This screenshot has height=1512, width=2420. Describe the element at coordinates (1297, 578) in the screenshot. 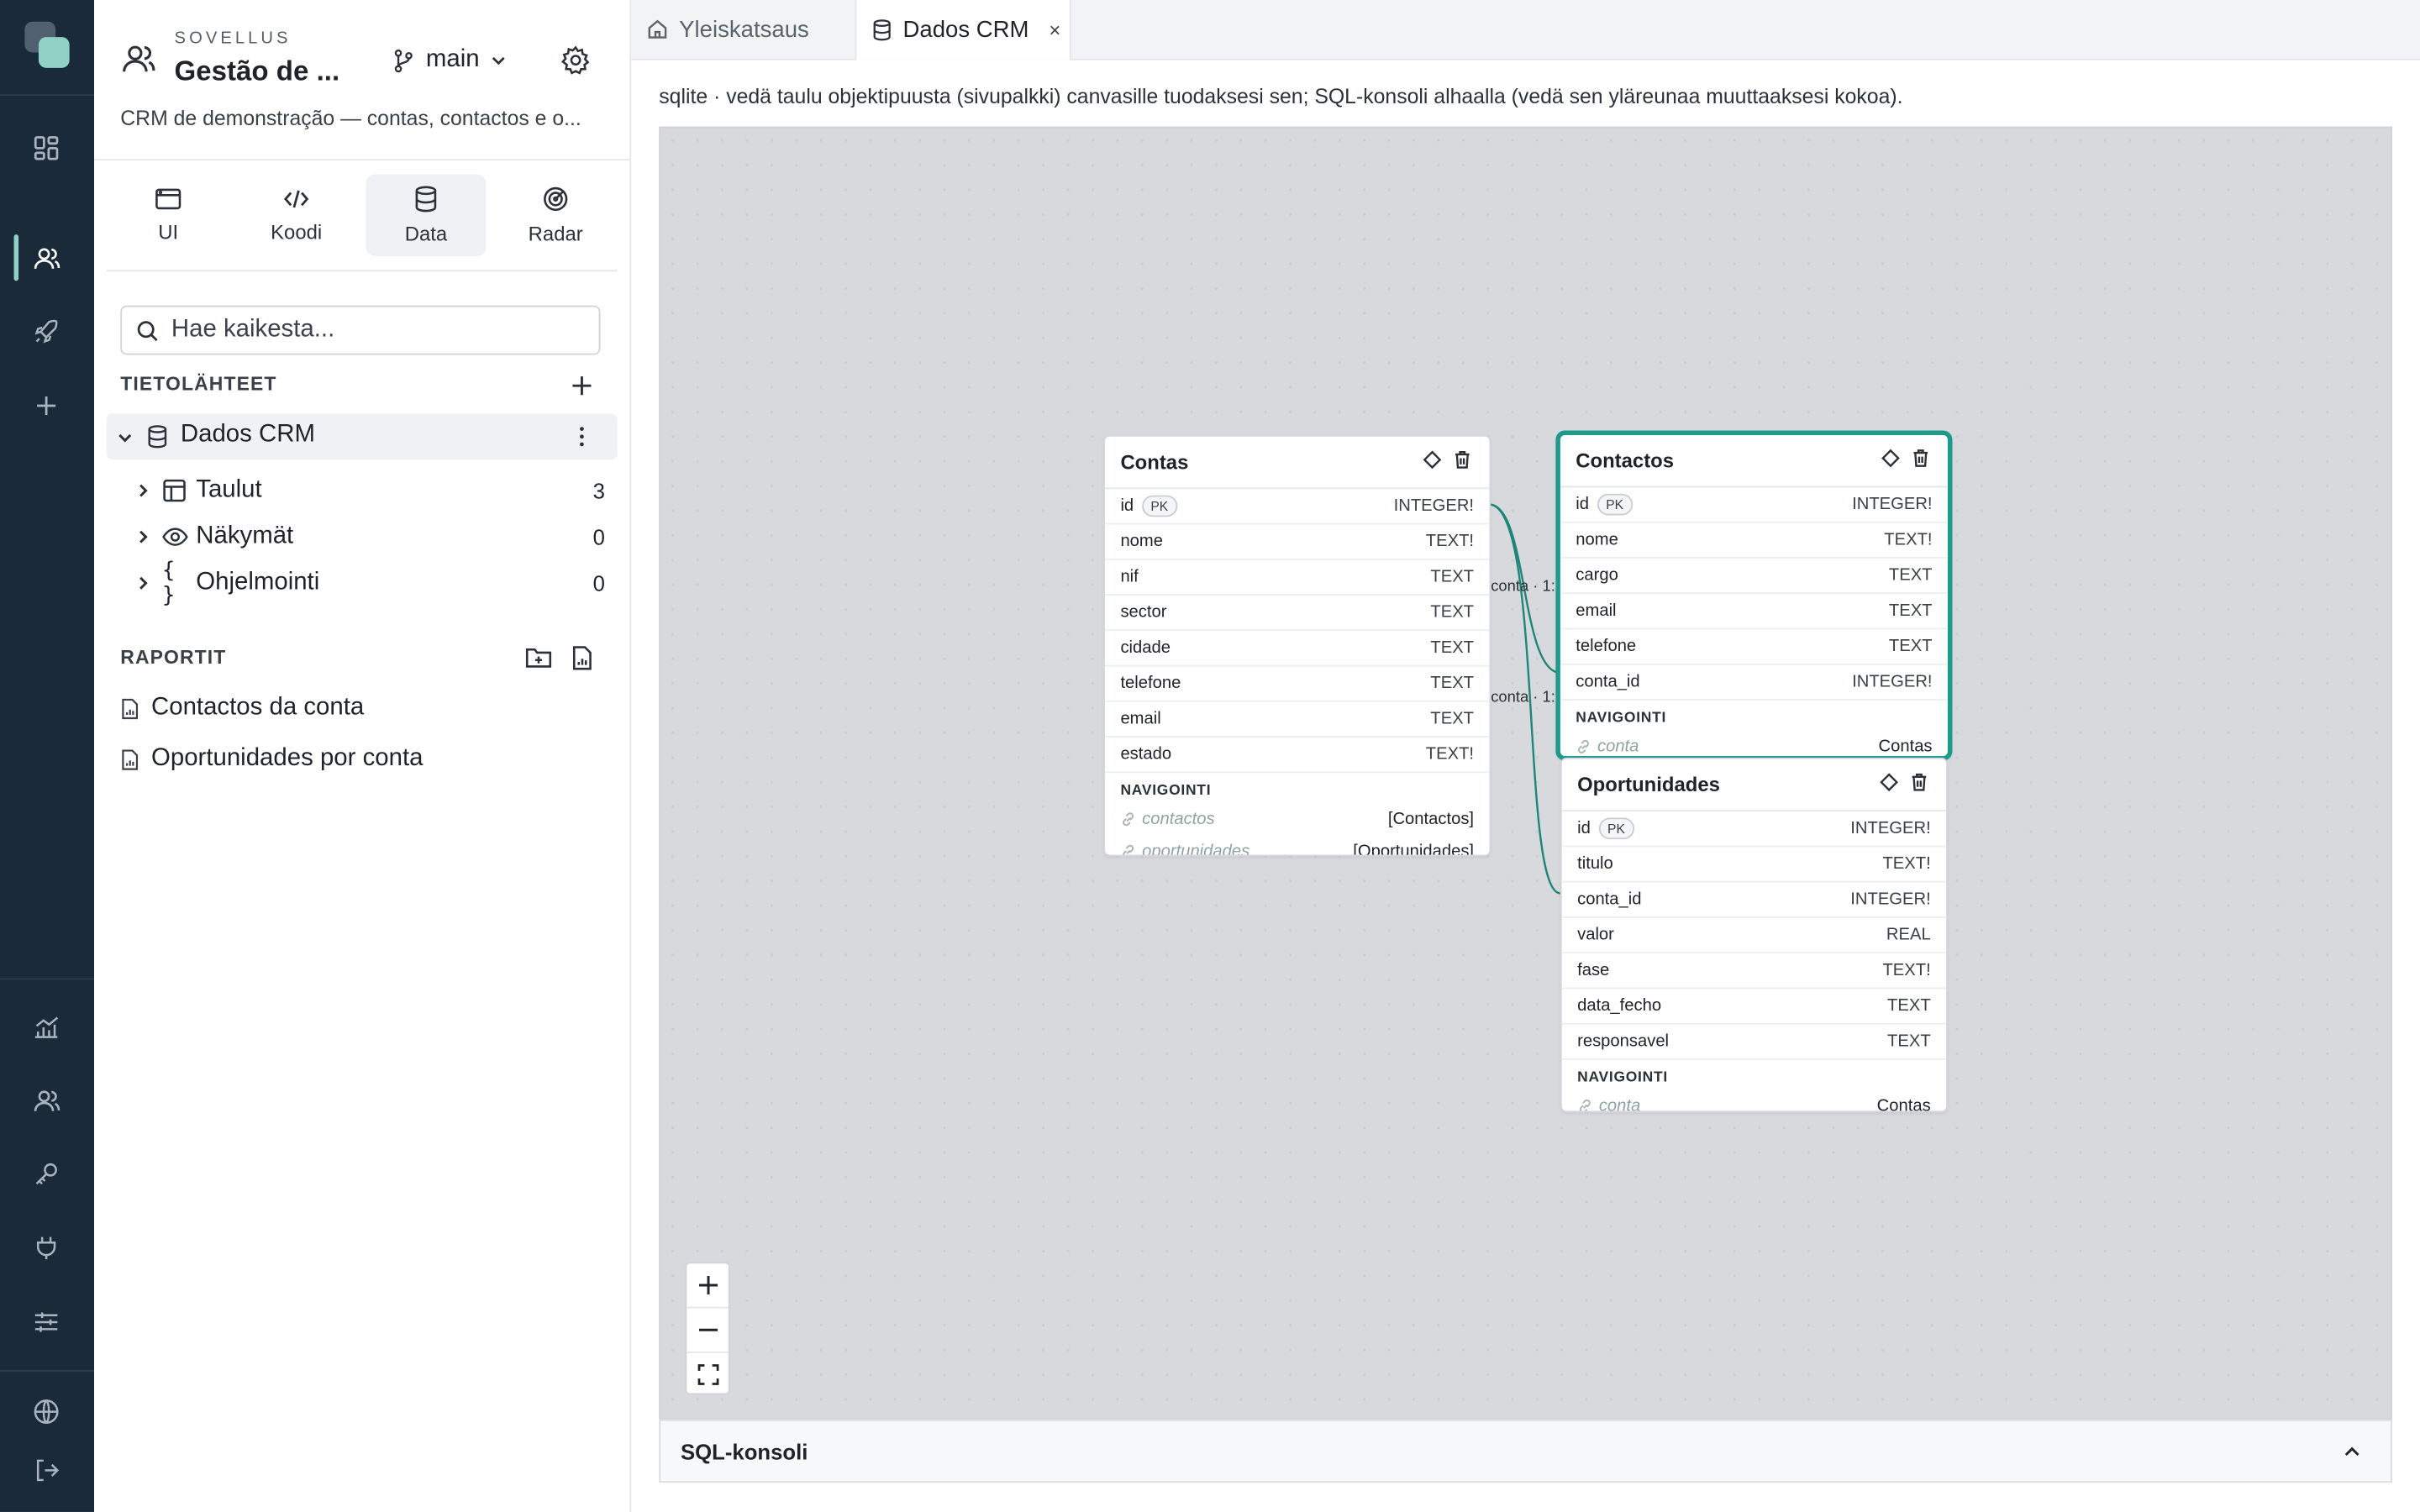

I see `column-row: nif TEXT` at that location.